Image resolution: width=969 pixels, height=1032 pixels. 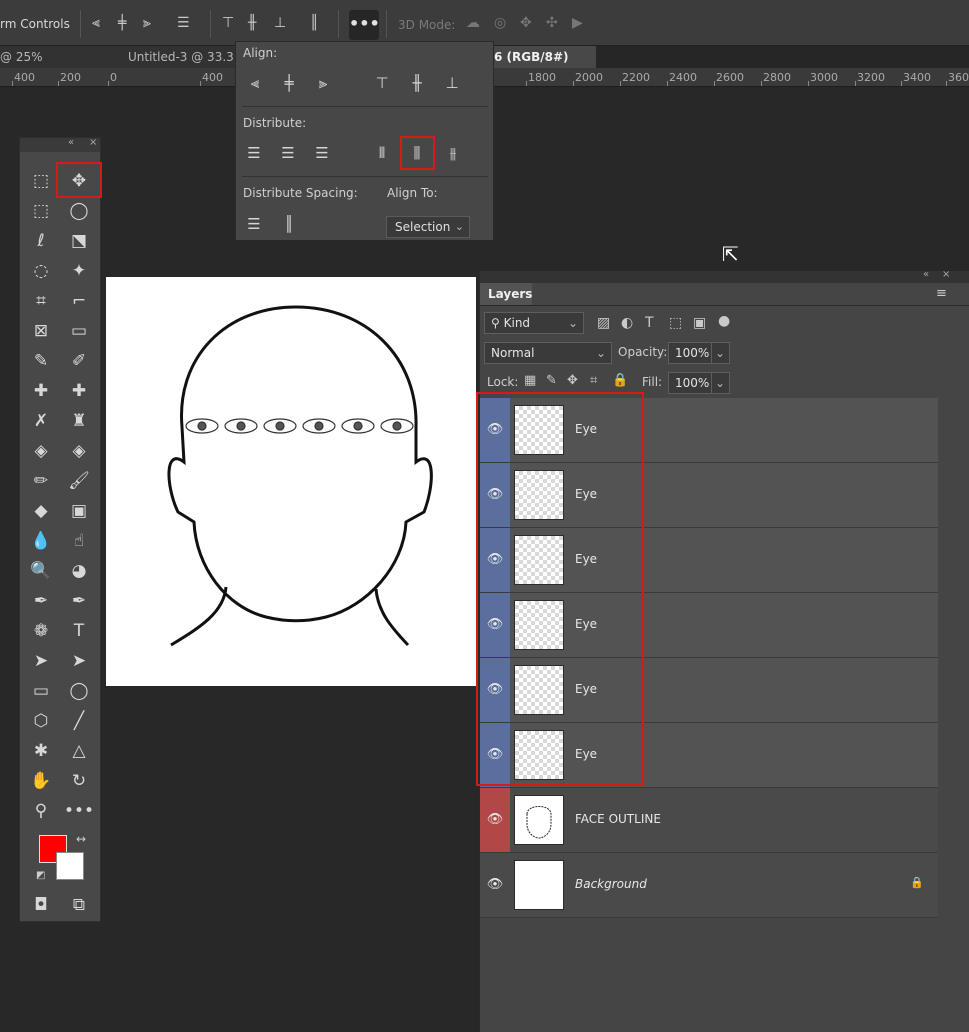 I want to click on quick-selection-icon: ◌, so click(x=41, y=271).